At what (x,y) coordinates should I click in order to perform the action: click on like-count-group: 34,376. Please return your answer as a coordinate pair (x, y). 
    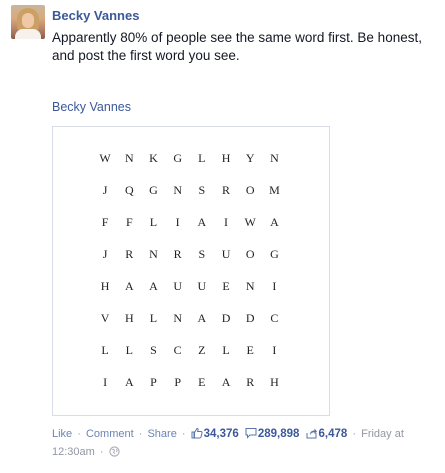
    Looking at the image, I should click on (216, 433).